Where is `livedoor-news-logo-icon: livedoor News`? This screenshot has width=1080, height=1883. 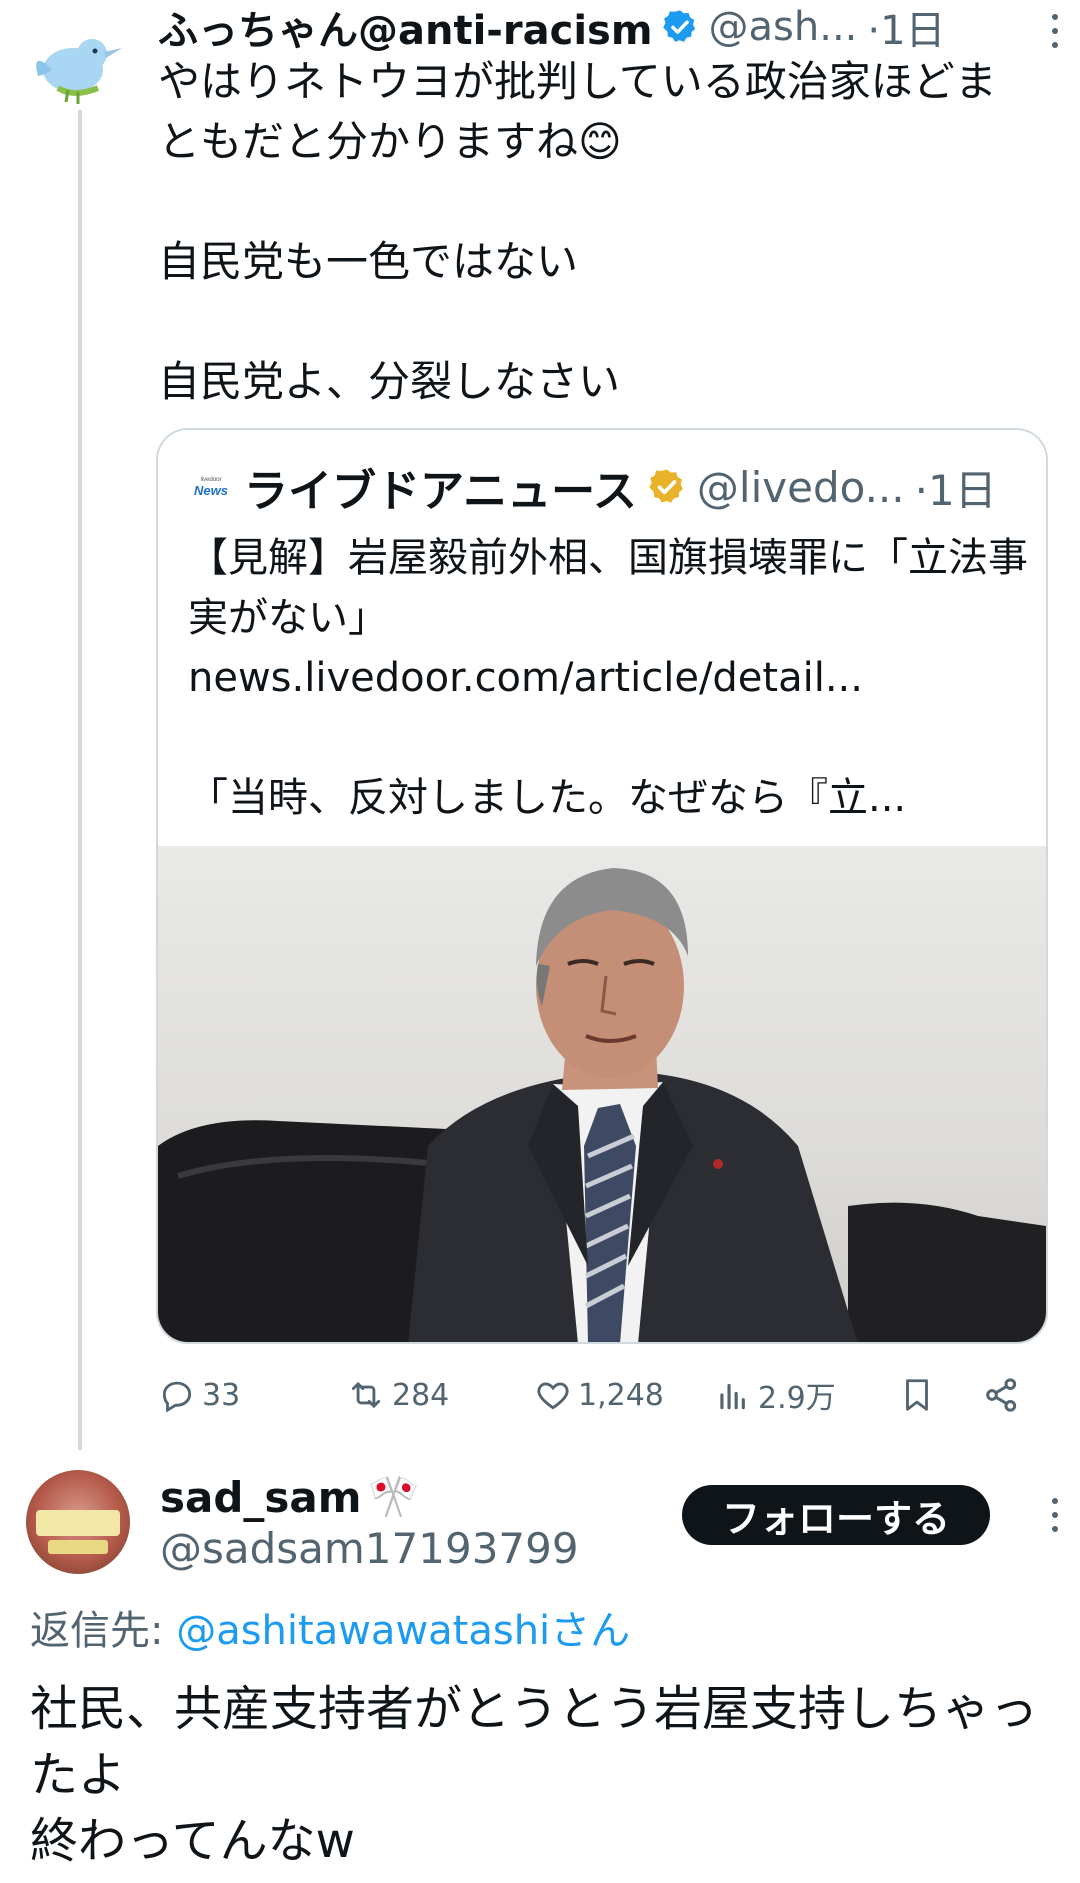 livedoor-news-logo-icon: livedoor News is located at coordinates (211, 487).